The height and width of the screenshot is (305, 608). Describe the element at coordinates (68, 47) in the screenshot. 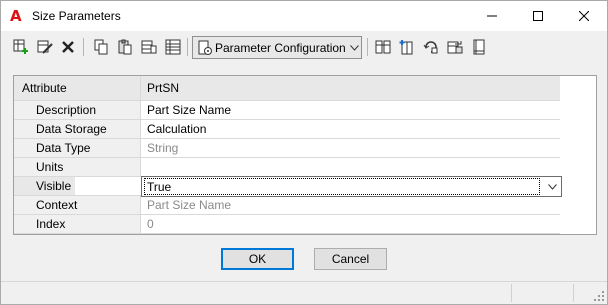

I see `delete-icon` at that location.